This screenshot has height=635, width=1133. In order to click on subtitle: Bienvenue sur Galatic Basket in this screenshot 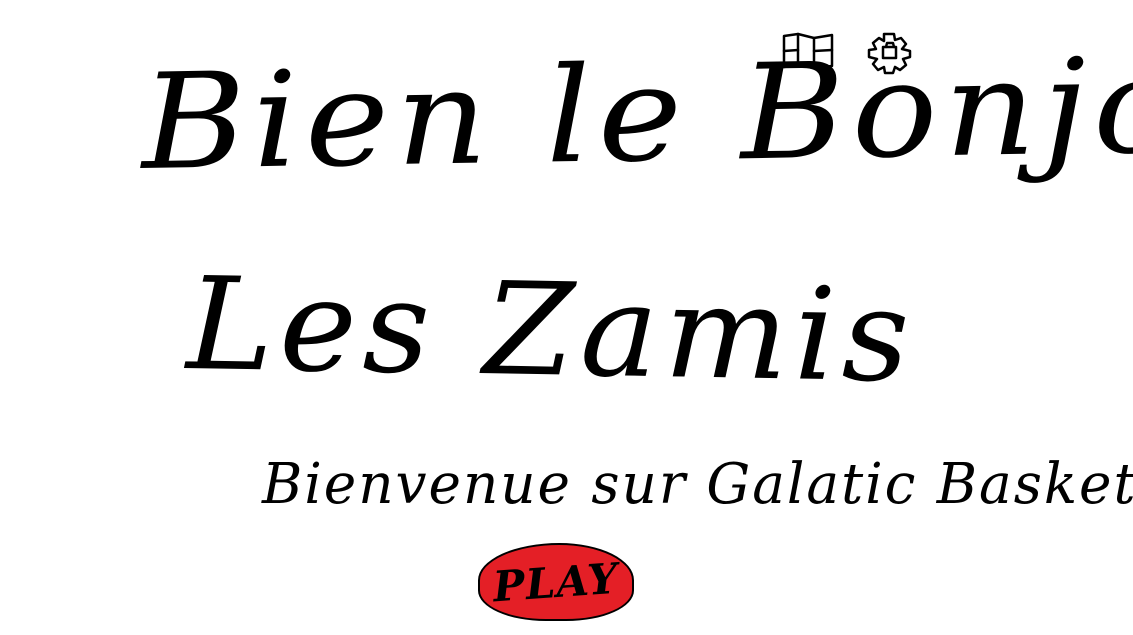, I will do `click(697, 484)`.